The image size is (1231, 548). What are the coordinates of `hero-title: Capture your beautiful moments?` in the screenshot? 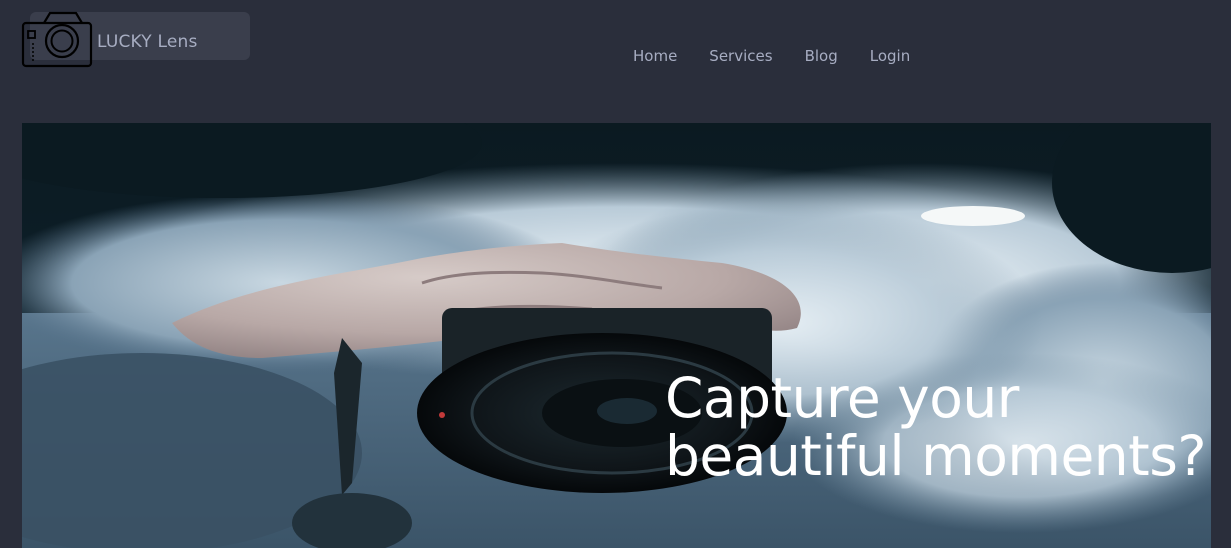 It's located at (936, 427).